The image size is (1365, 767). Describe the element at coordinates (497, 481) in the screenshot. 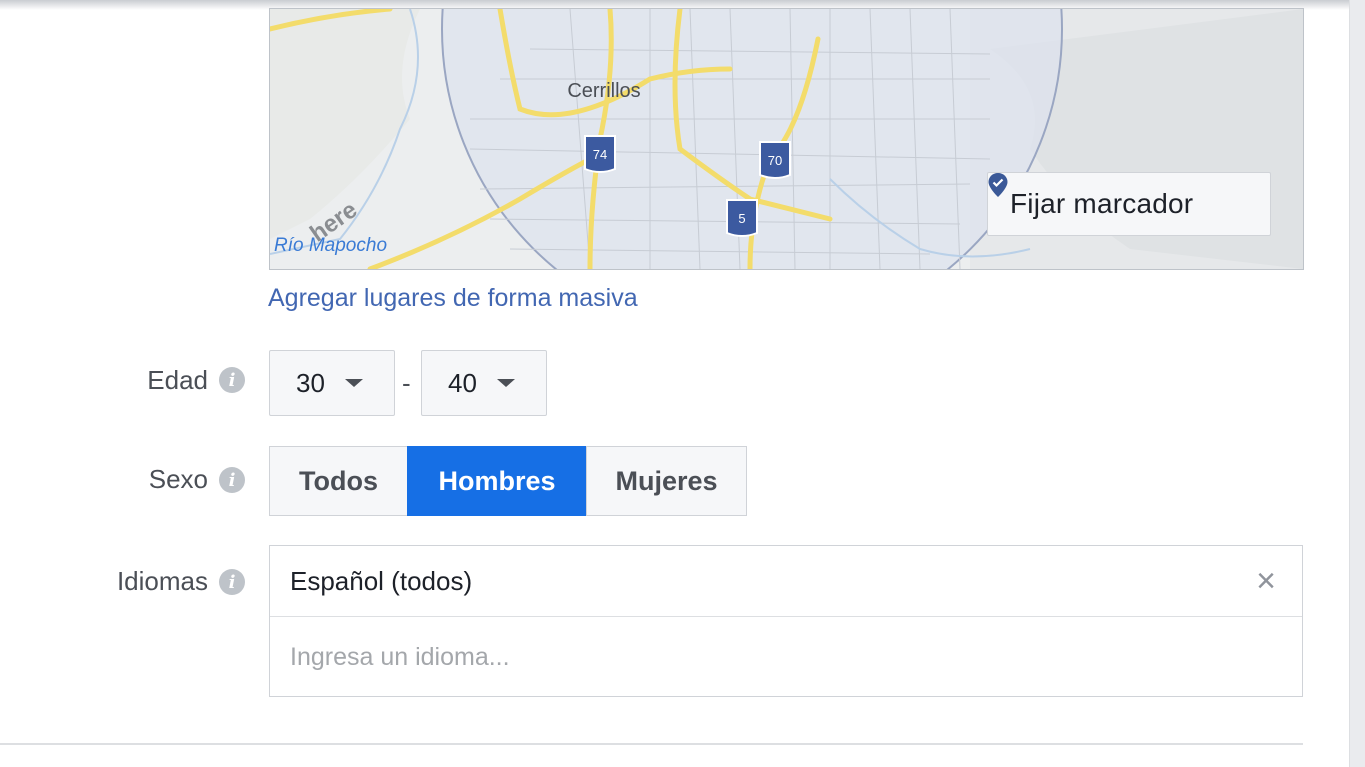

I see `gender-option-men: Hombres` at that location.